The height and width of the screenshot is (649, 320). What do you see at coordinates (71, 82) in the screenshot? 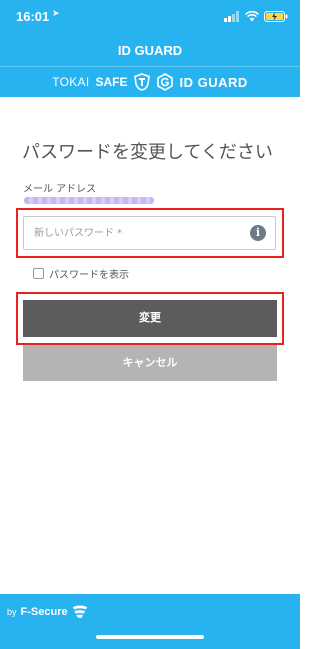
I see `brand-tokai: TOKAI` at bounding box center [71, 82].